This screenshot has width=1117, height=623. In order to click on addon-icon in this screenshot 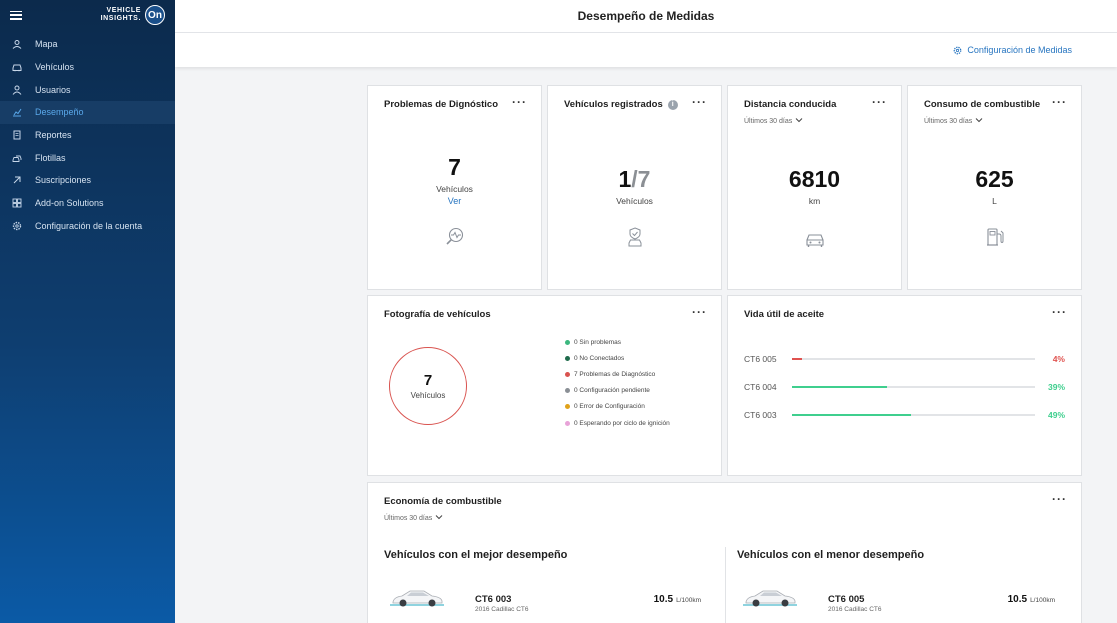, I will do `click(17, 203)`.